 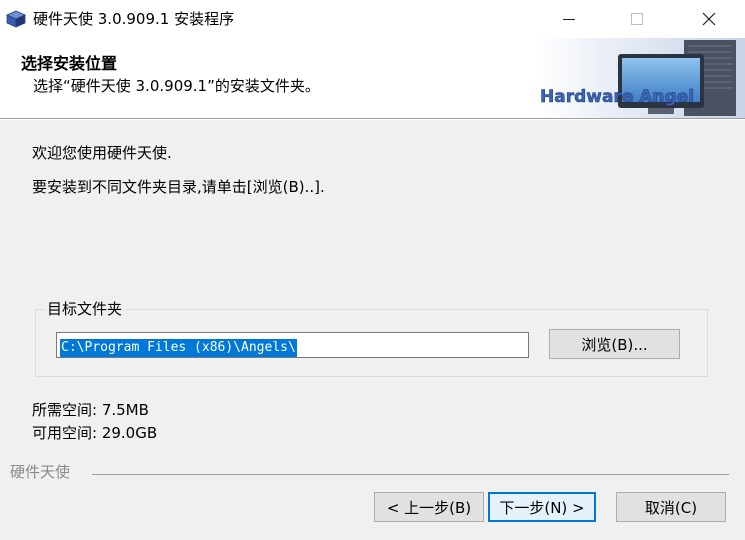 What do you see at coordinates (542, 507) in the screenshot?
I see `next-button: 下一步(N) >` at bounding box center [542, 507].